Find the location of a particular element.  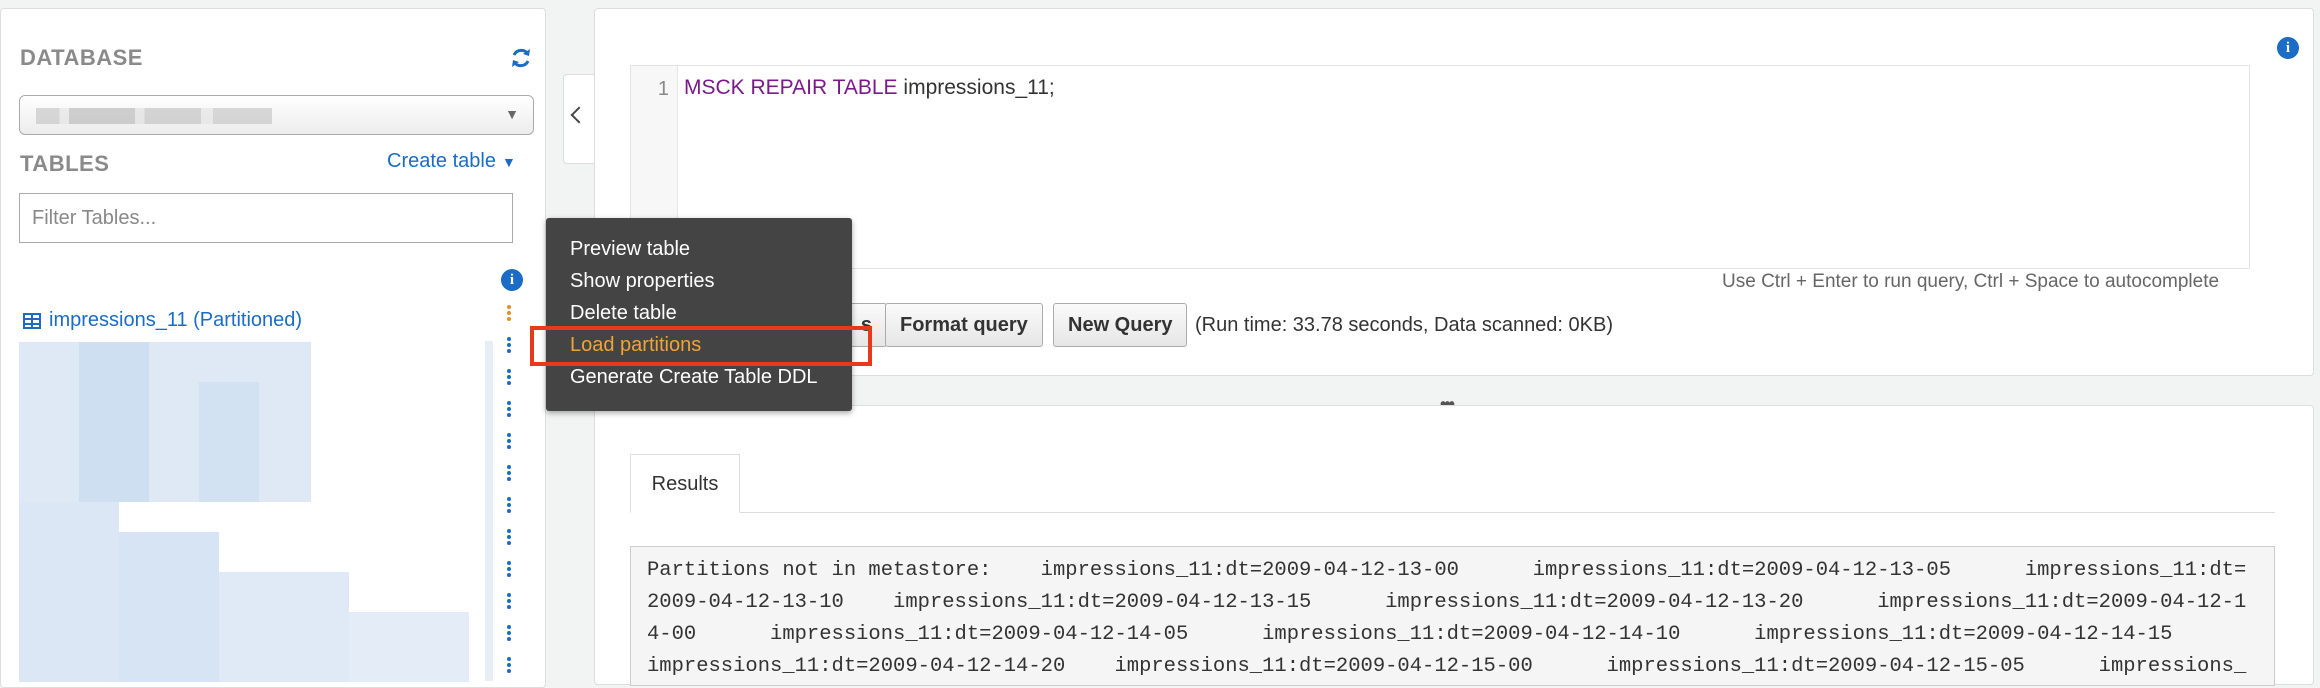

chevron-left-icon is located at coordinates (579, 115).